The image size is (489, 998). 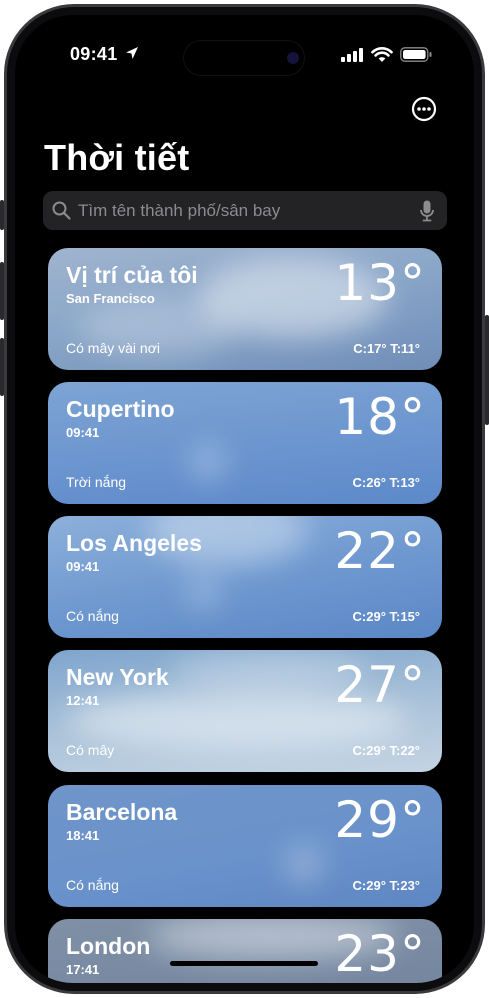 What do you see at coordinates (110, 298) in the screenshot?
I see `city-subtitle: San Francisco` at bounding box center [110, 298].